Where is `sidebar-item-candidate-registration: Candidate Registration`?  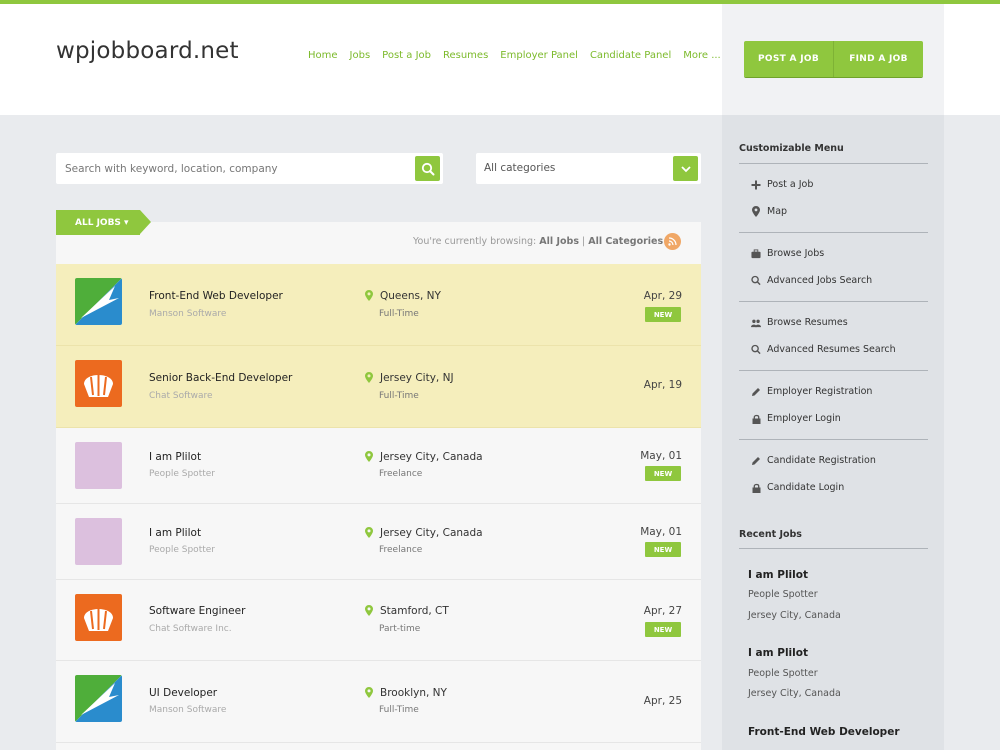
sidebar-item-candidate-registration: Candidate Registration is located at coordinates (813, 460).